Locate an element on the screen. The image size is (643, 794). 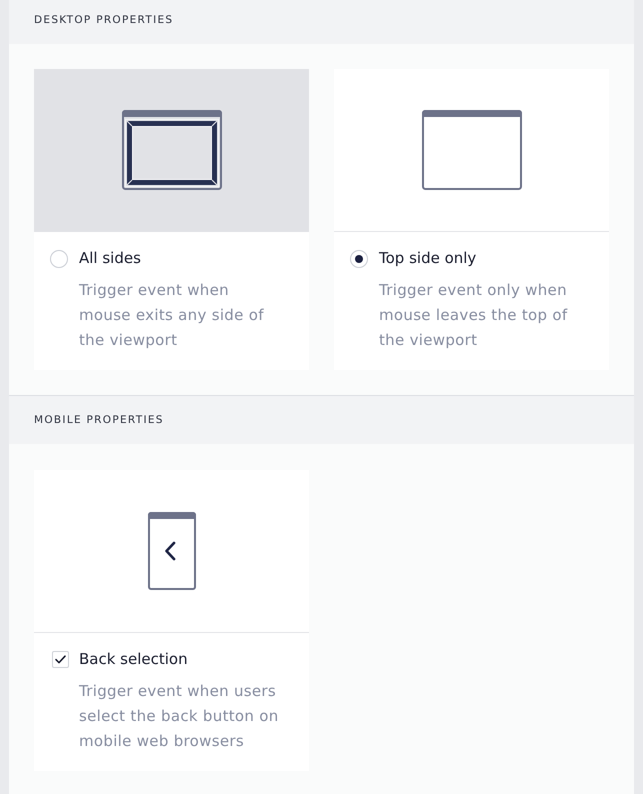
window-frame-icon is located at coordinates (172, 150).